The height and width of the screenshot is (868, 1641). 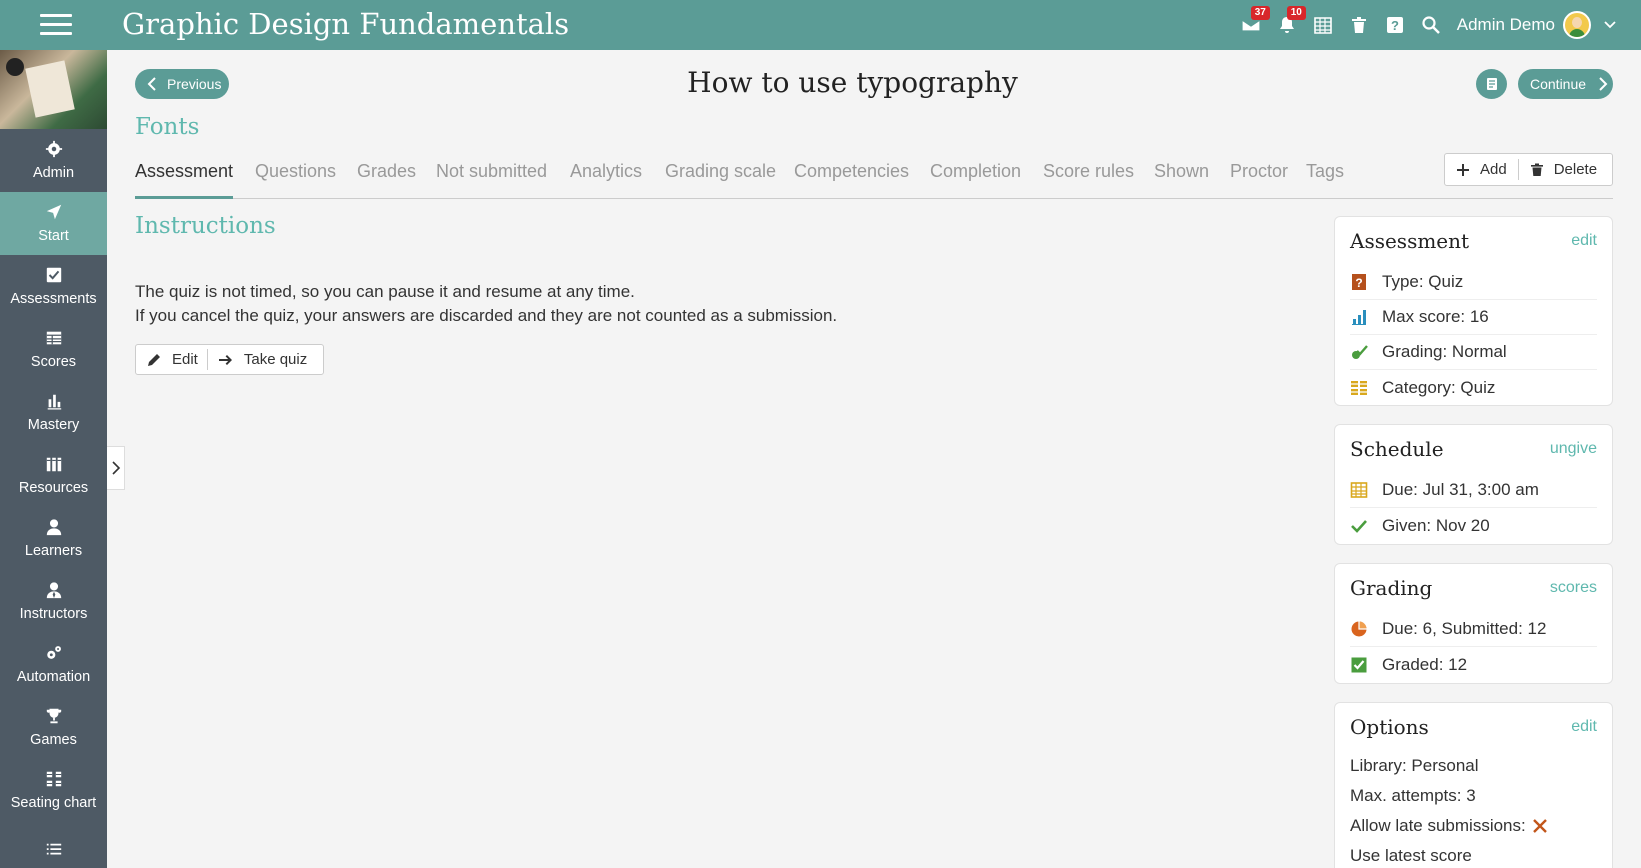 What do you see at coordinates (53, 475) in the screenshot?
I see `sidebar-item-resources: Resources` at bounding box center [53, 475].